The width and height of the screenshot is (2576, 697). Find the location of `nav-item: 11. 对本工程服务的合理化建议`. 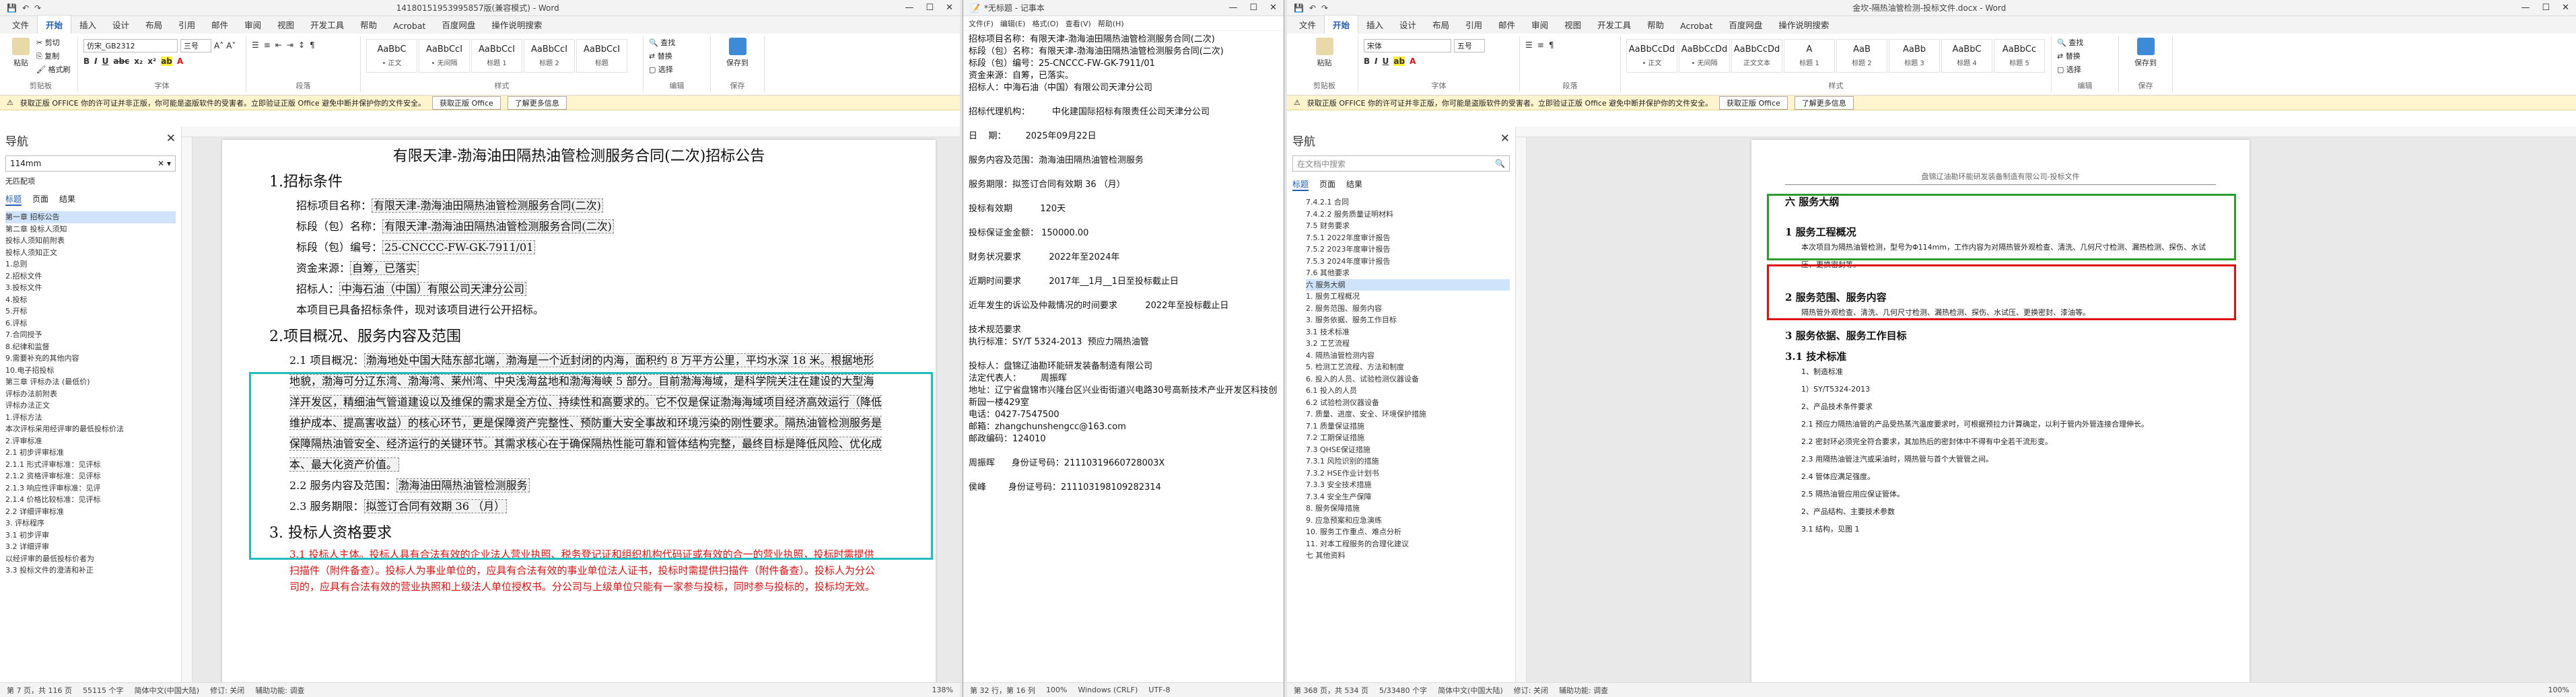

nav-item: 11. 对本工程服务的合理化建议 is located at coordinates (1408, 544).